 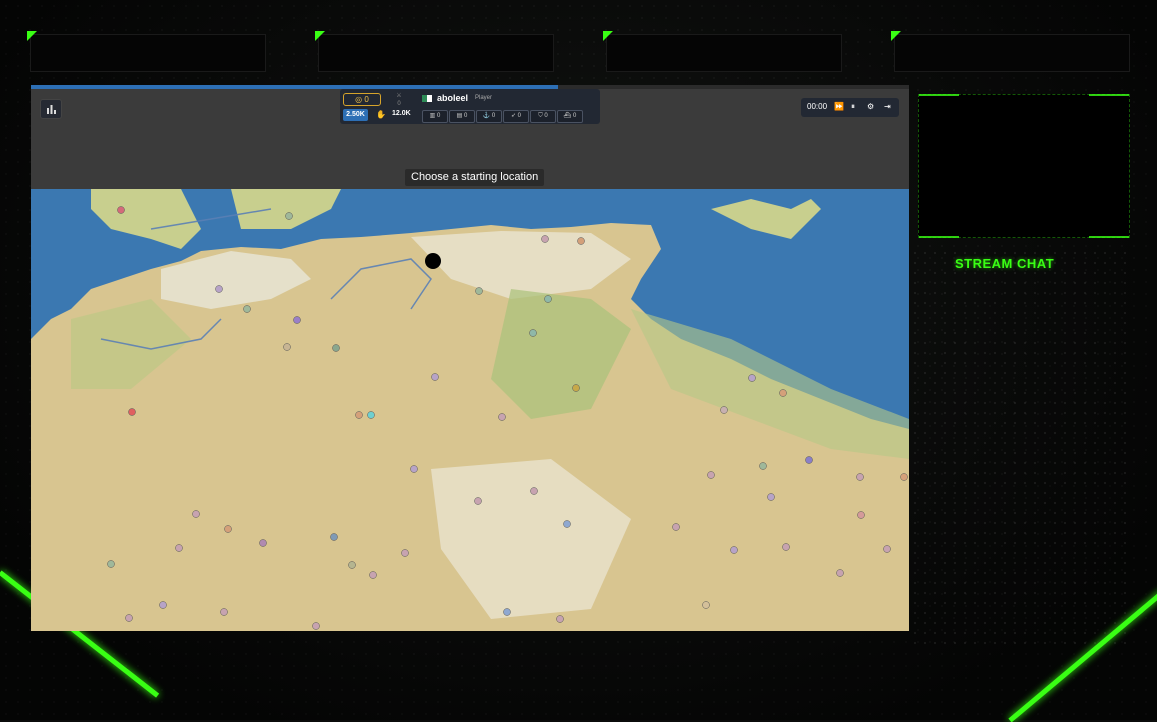 What do you see at coordinates (839, 106) in the screenshot?
I see `fast-forward-icon: ⏩` at bounding box center [839, 106].